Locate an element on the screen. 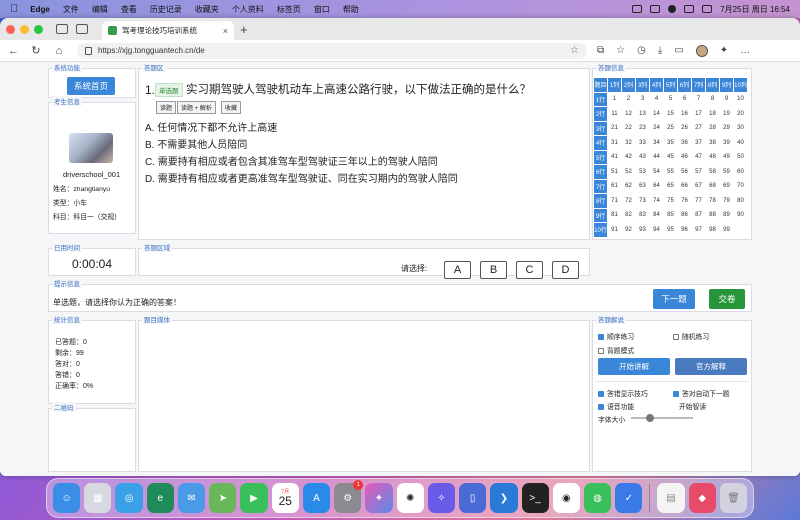 This screenshot has height=520, width=800. grid-question-cell: 34 is located at coordinates (656, 143).